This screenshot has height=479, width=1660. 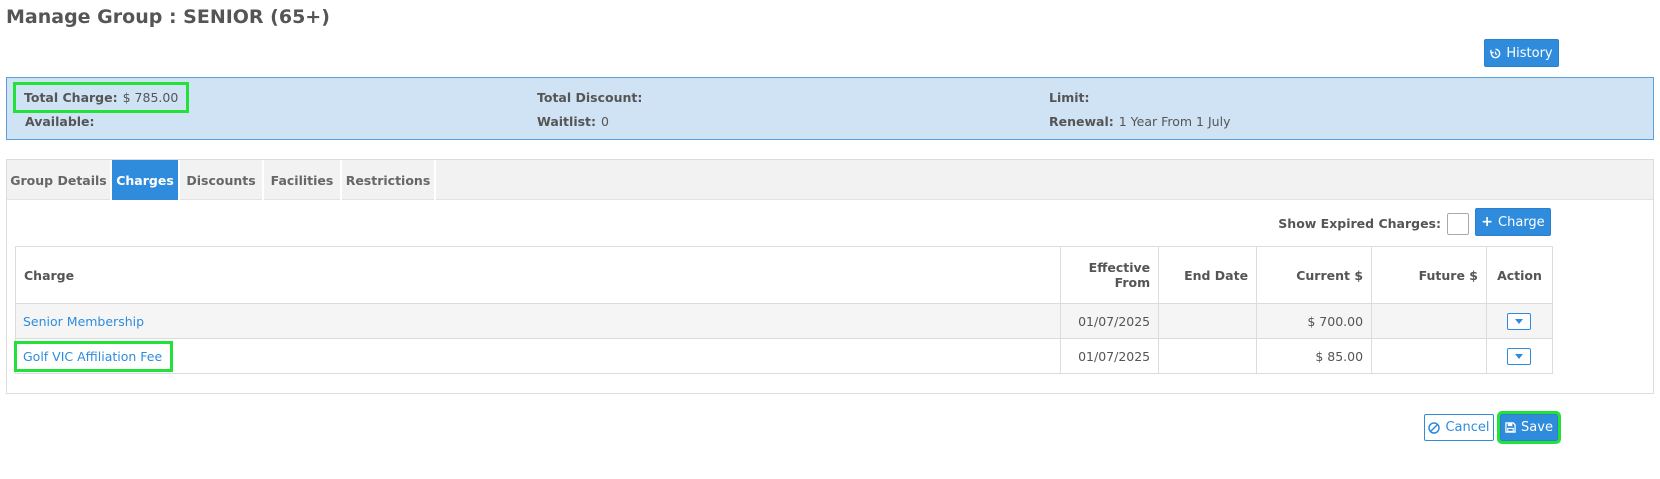 I want to click on page-title: Manage Group : SENIOR (65+), so click(x=168, y=17).